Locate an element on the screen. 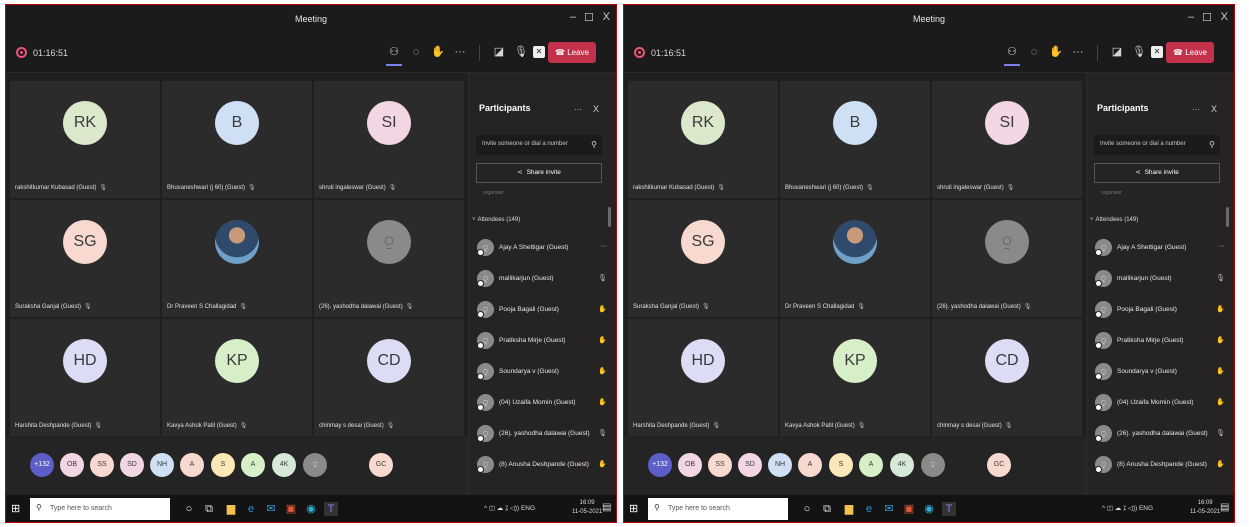  attendee-row: ⍜ Soundarya v (Guest) ✋ is located at coordinates (1160, 373).